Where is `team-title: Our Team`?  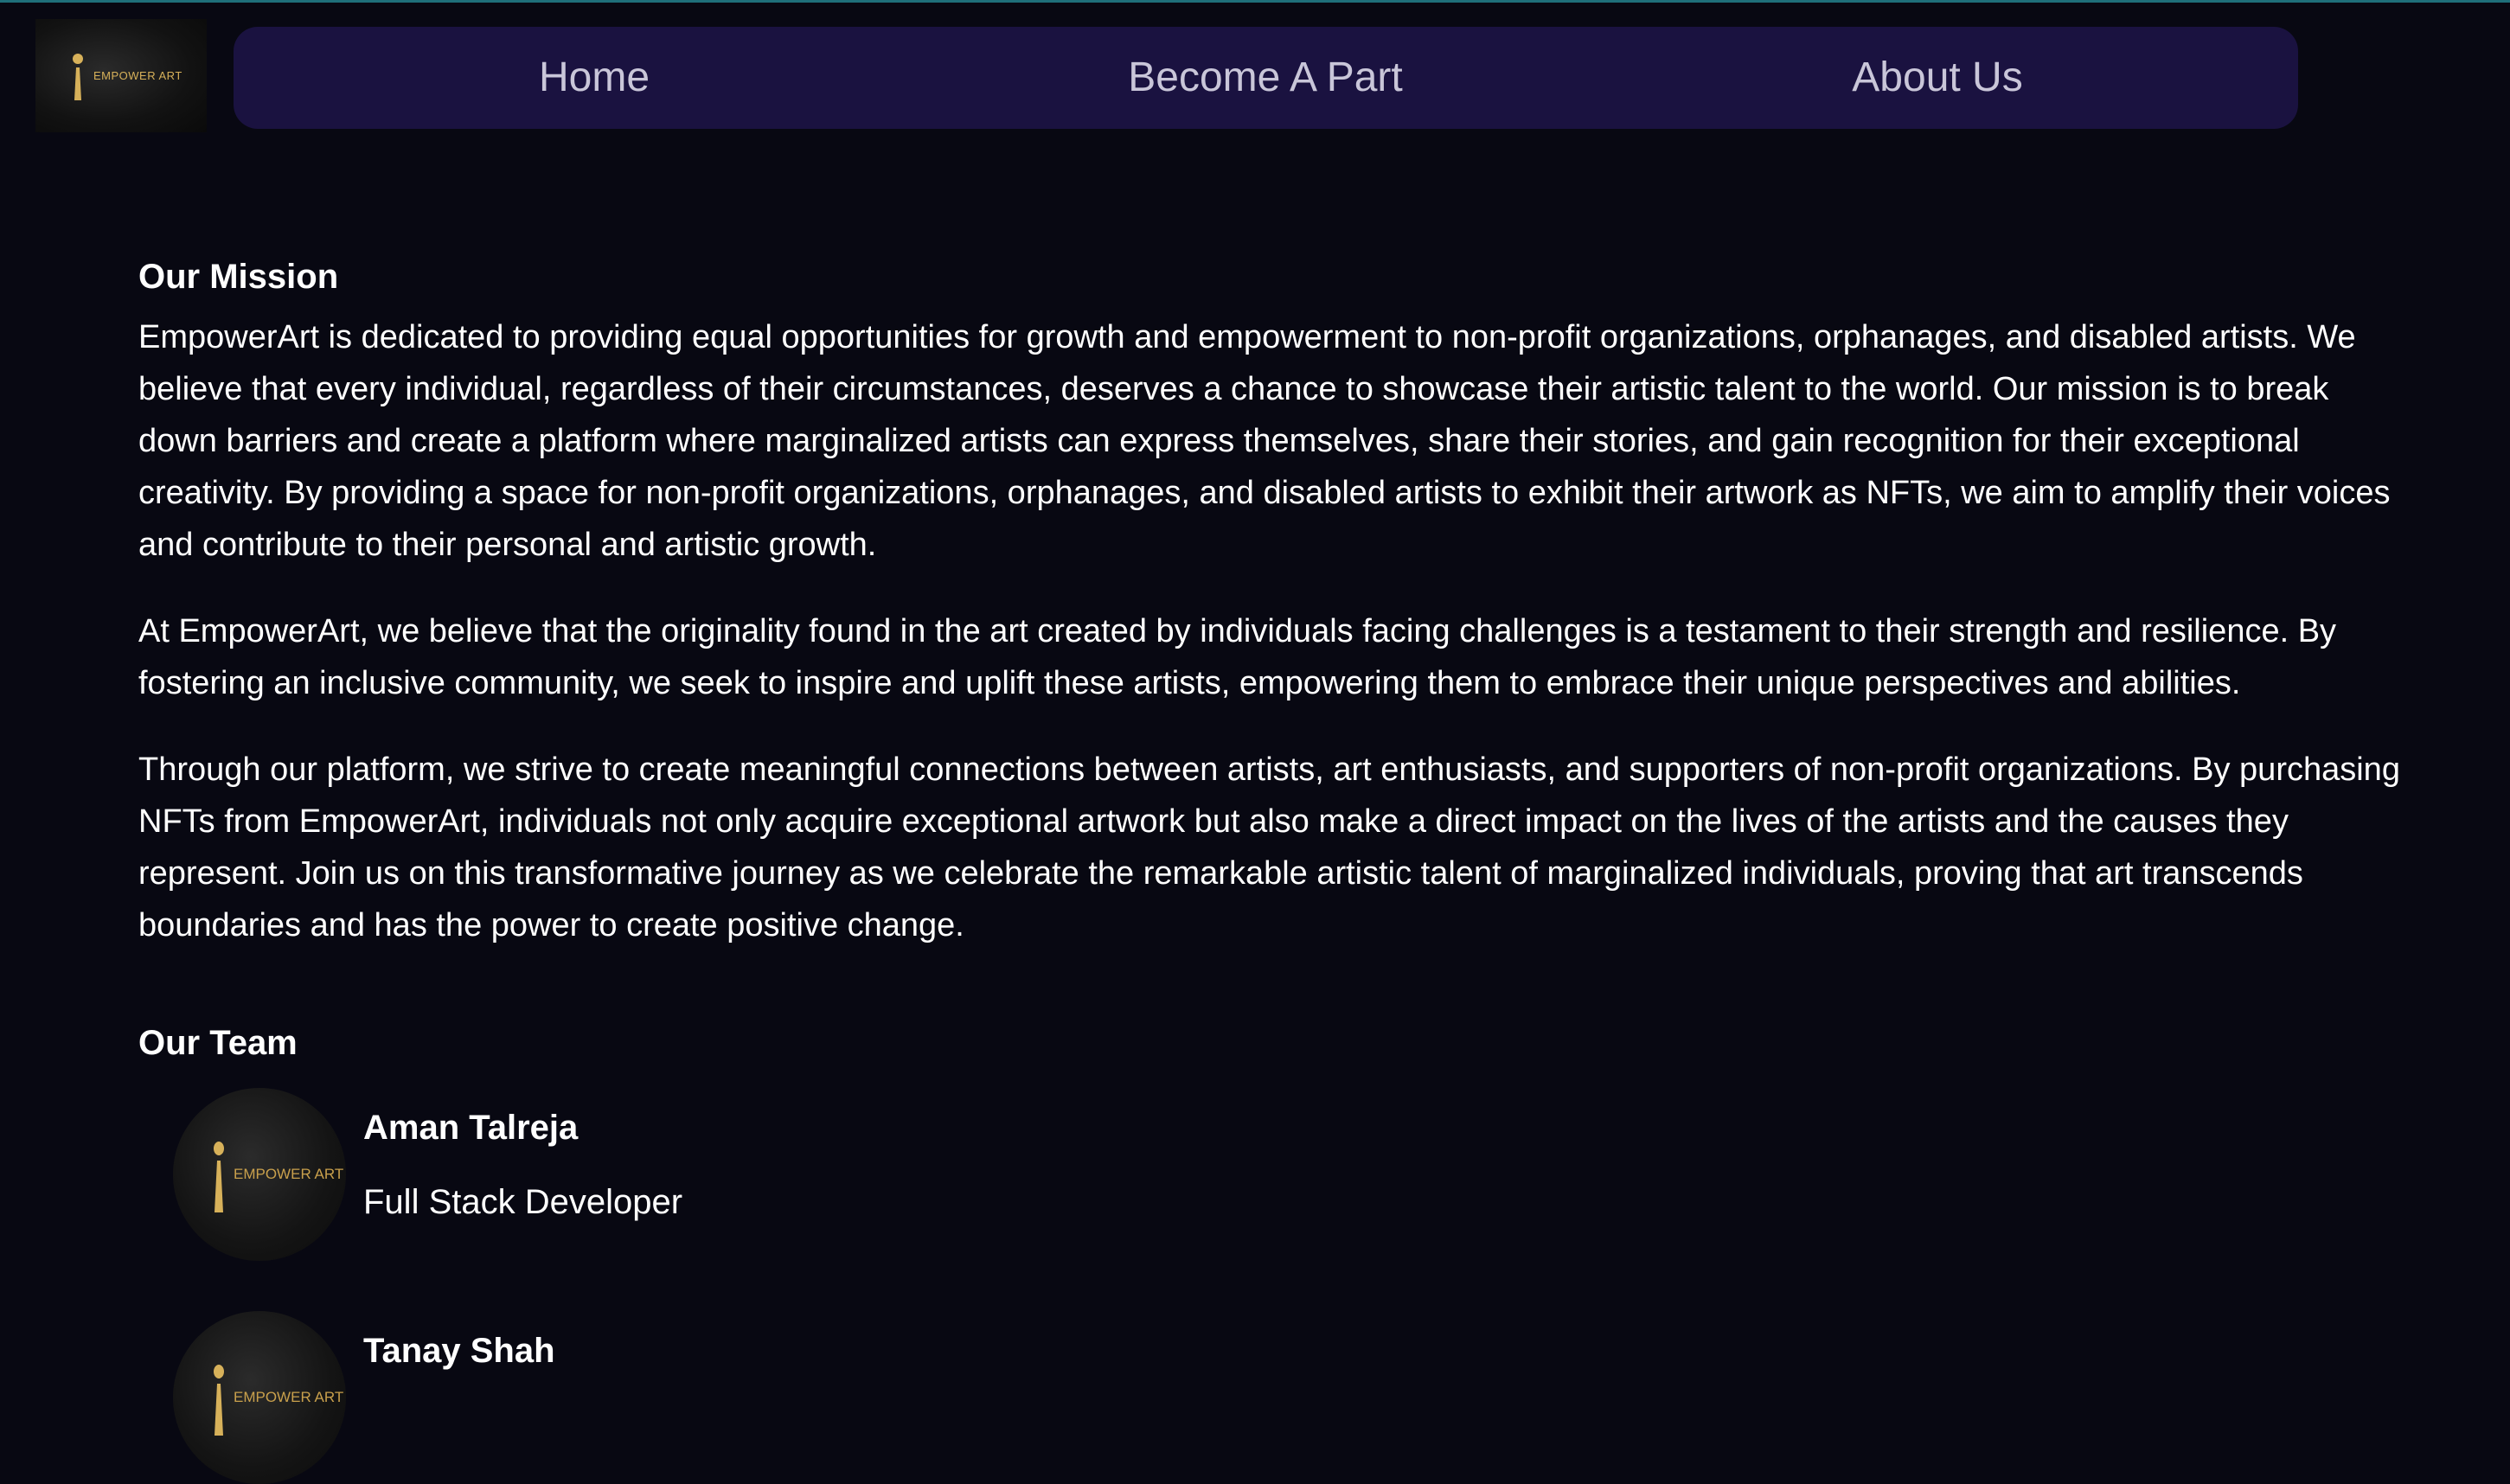 team-title: Our Team is located at coordinates (218, 1043).